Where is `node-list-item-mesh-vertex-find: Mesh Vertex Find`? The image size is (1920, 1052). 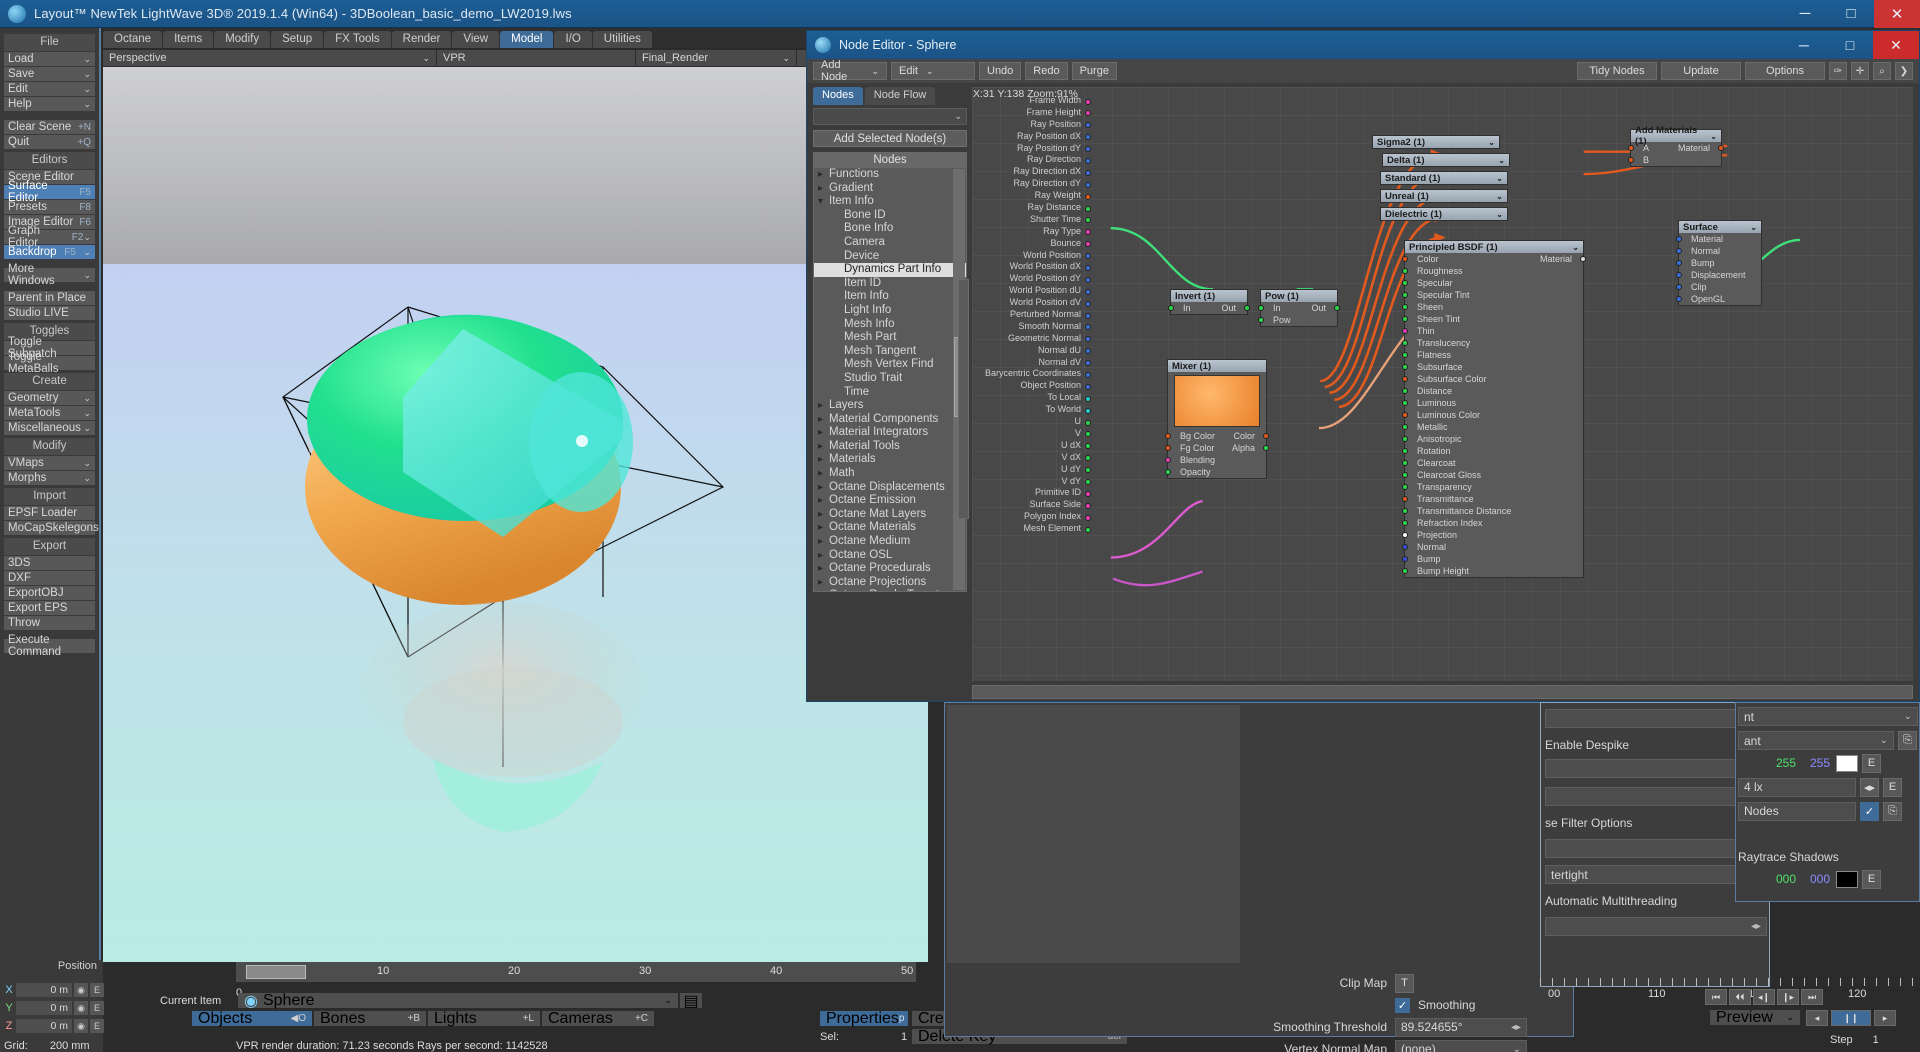
node-list-item-mesh-vertex-find: Mesh Vertex Find is located at coordinates (890, 365).